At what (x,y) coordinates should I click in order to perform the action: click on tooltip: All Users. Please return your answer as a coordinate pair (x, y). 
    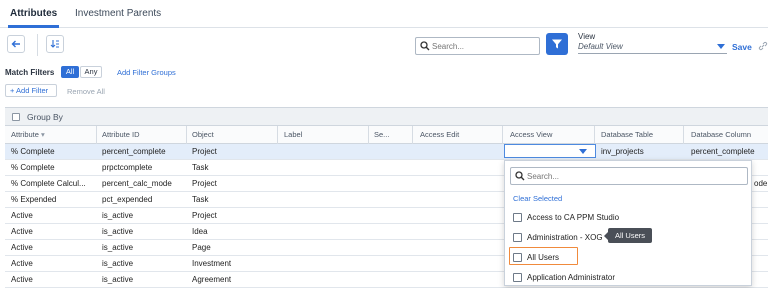
    Looking at the image, I should click on (628, 235).